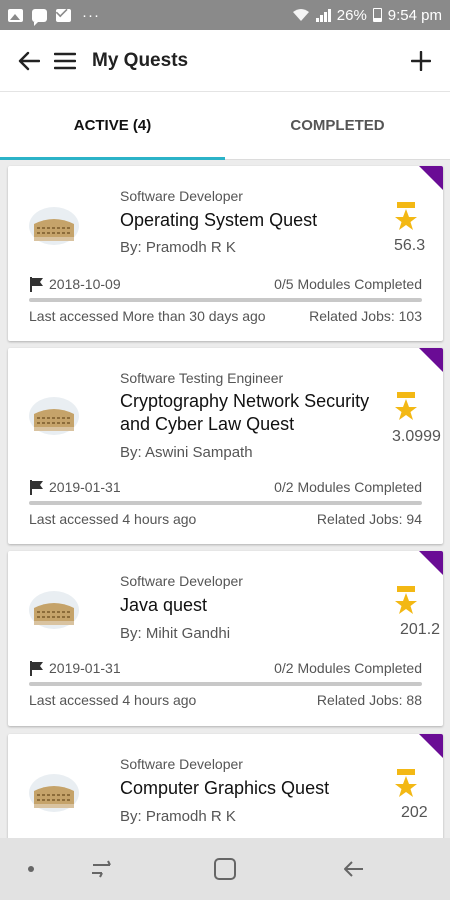 The width and height of the screenshot is (450, 900). I want to click on quest-modules: 0/5 Modules Completed, so click(348, 284).